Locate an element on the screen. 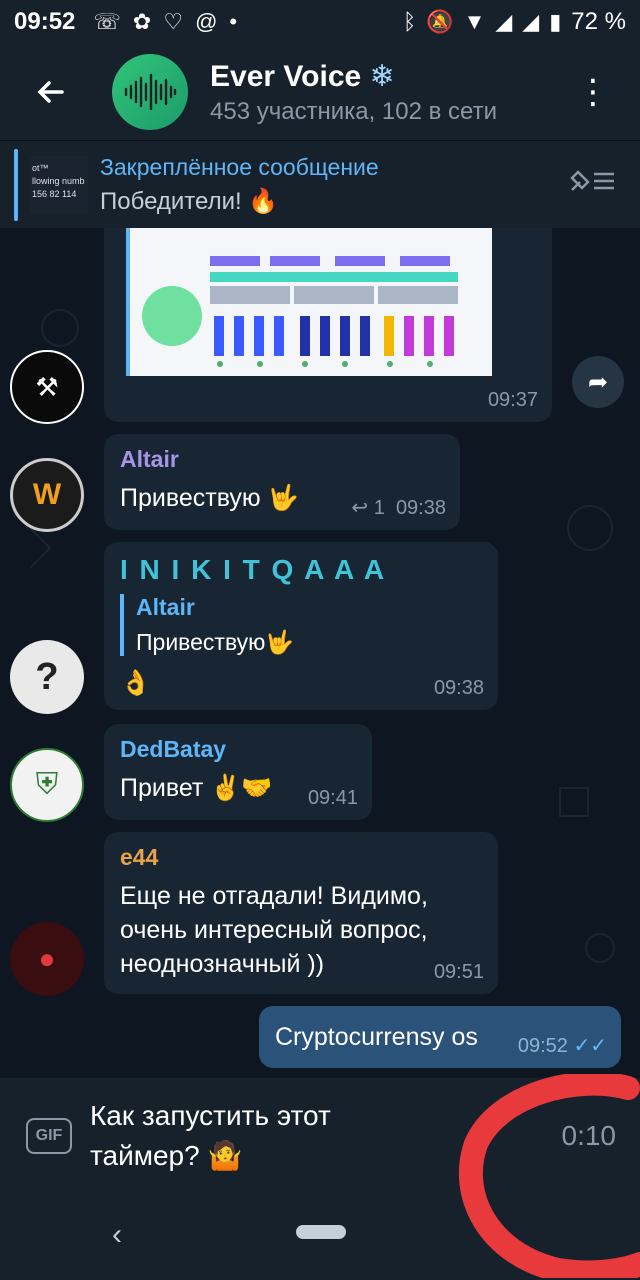 Image resolution: width=640 pixels, height=1280 pixels. pinned-preview: Победители! 🔥 is located at coordinates (189, 201).